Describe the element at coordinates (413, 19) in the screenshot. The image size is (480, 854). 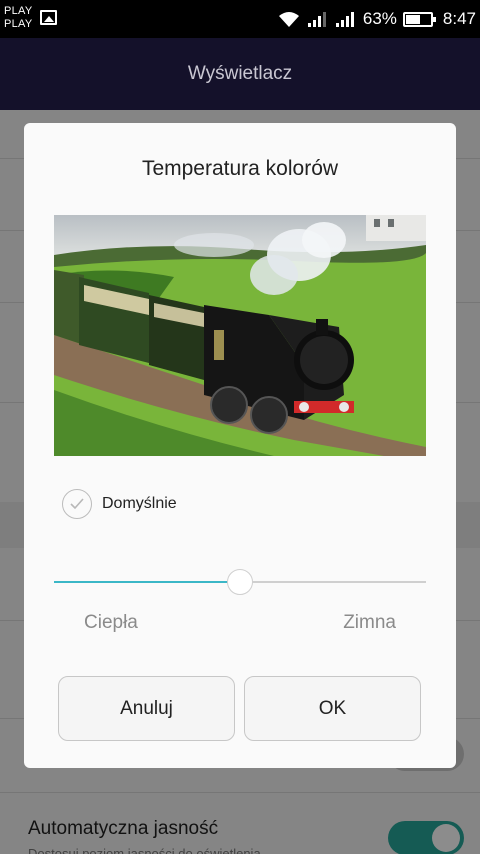
I see `battery-level` at that location.